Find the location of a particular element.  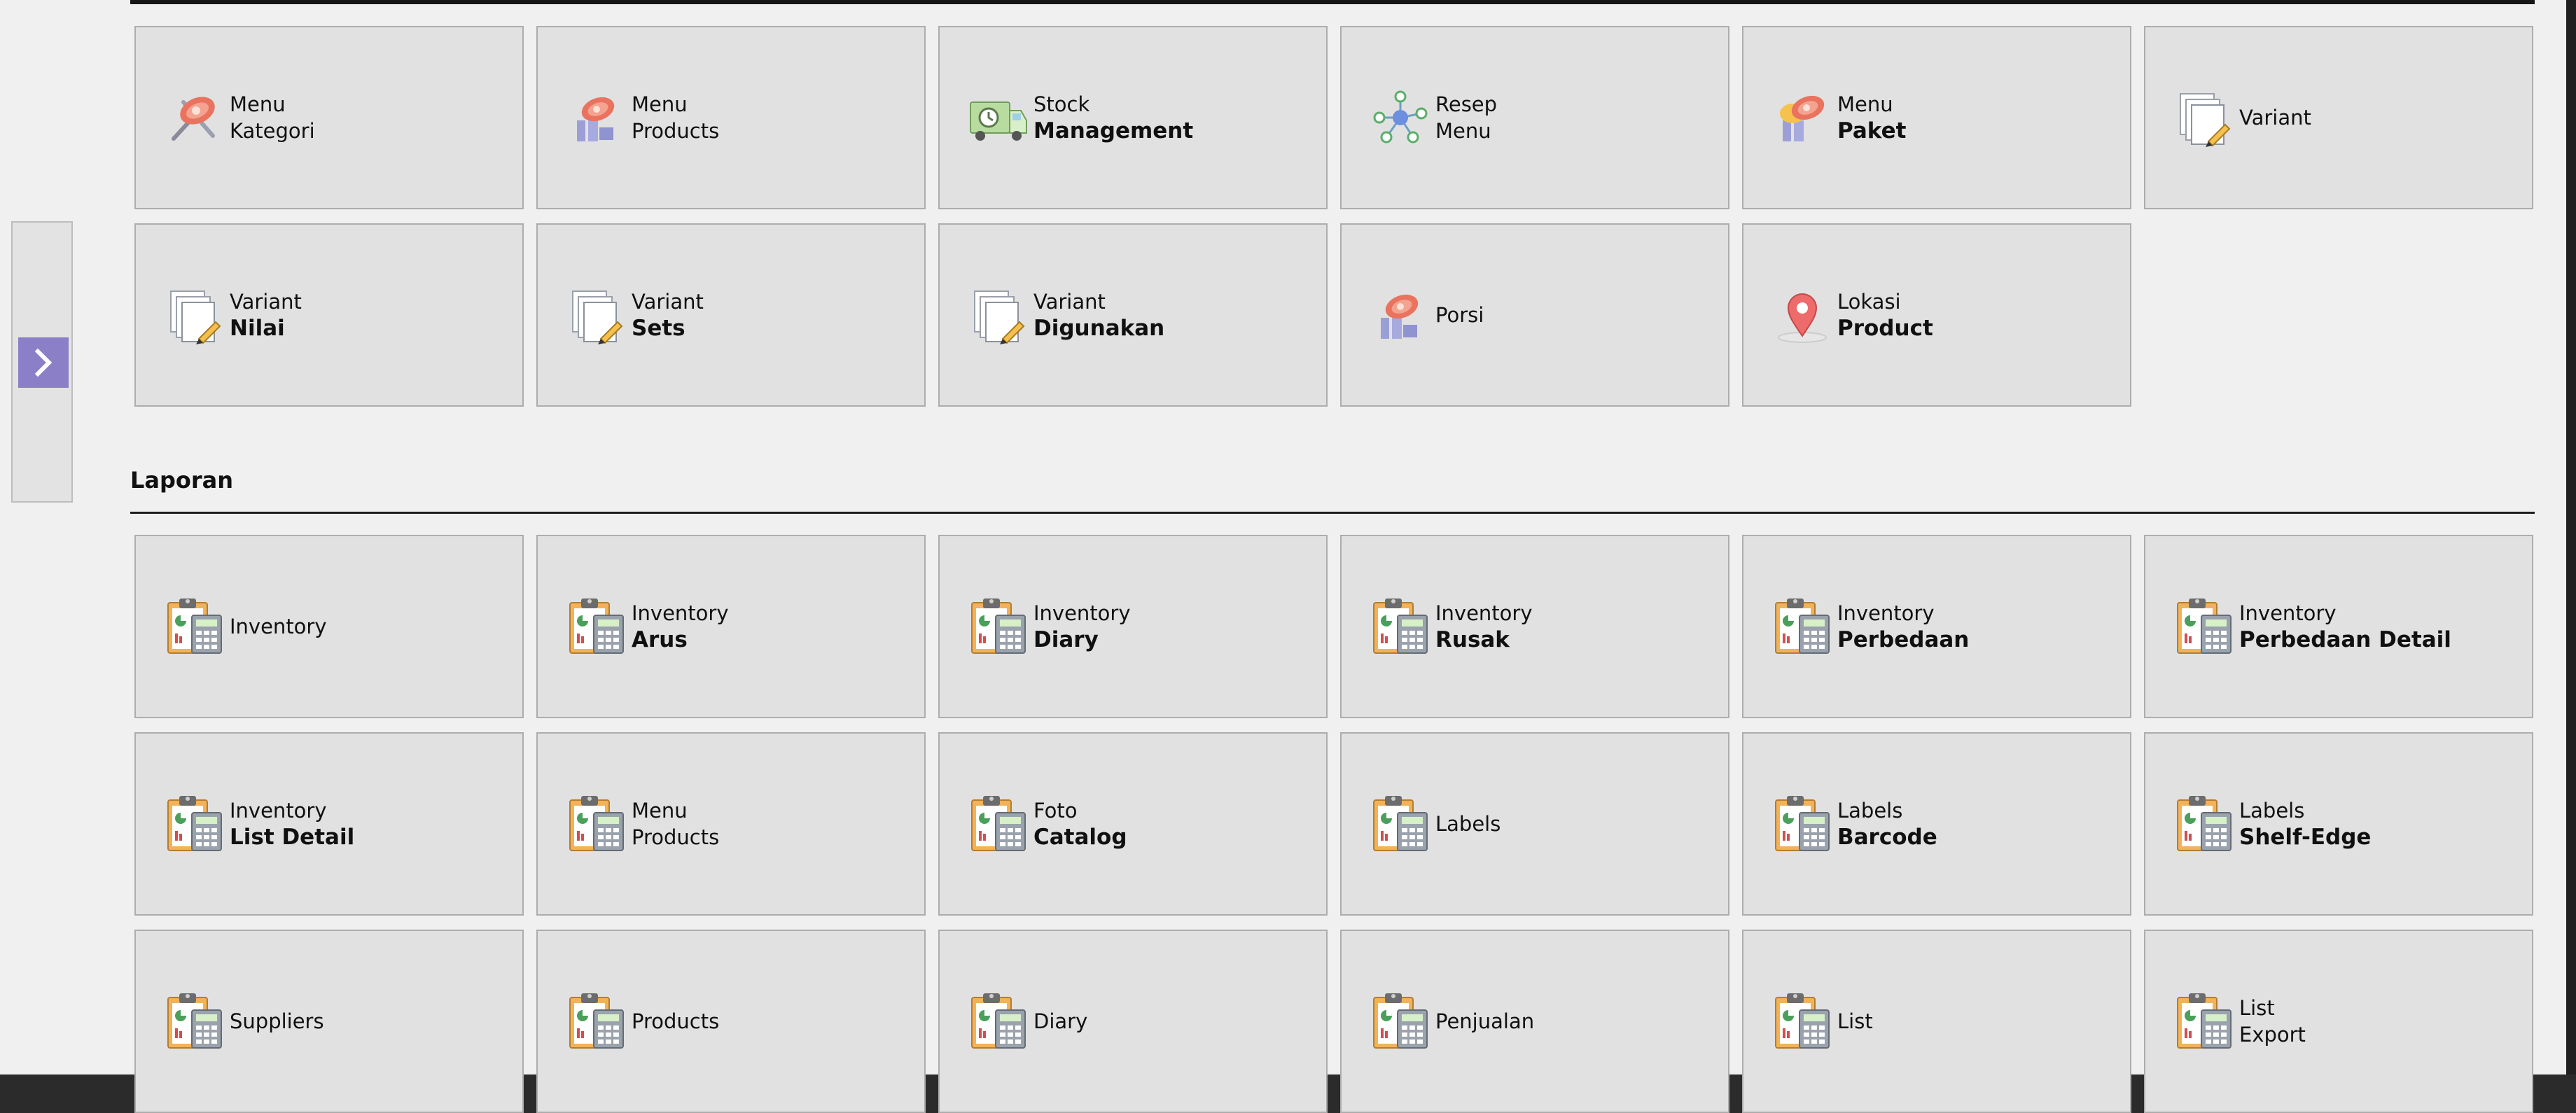

sidebar-toggle-panel is located at coordinates (42, 362).